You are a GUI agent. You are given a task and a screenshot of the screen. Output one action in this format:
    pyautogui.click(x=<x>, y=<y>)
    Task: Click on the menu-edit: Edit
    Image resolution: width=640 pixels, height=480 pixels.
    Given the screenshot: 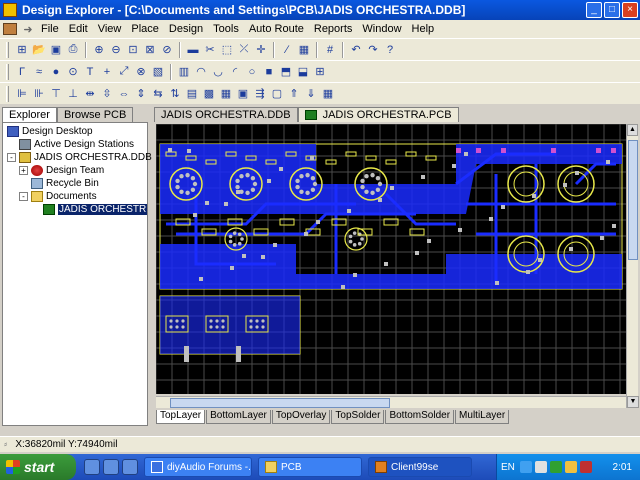 What is the action you would take?
    pyautogui.click(x=78, y=29)
    